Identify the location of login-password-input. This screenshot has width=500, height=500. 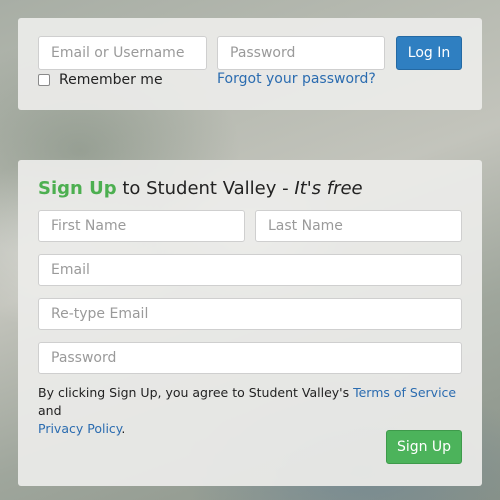
(301, 53).